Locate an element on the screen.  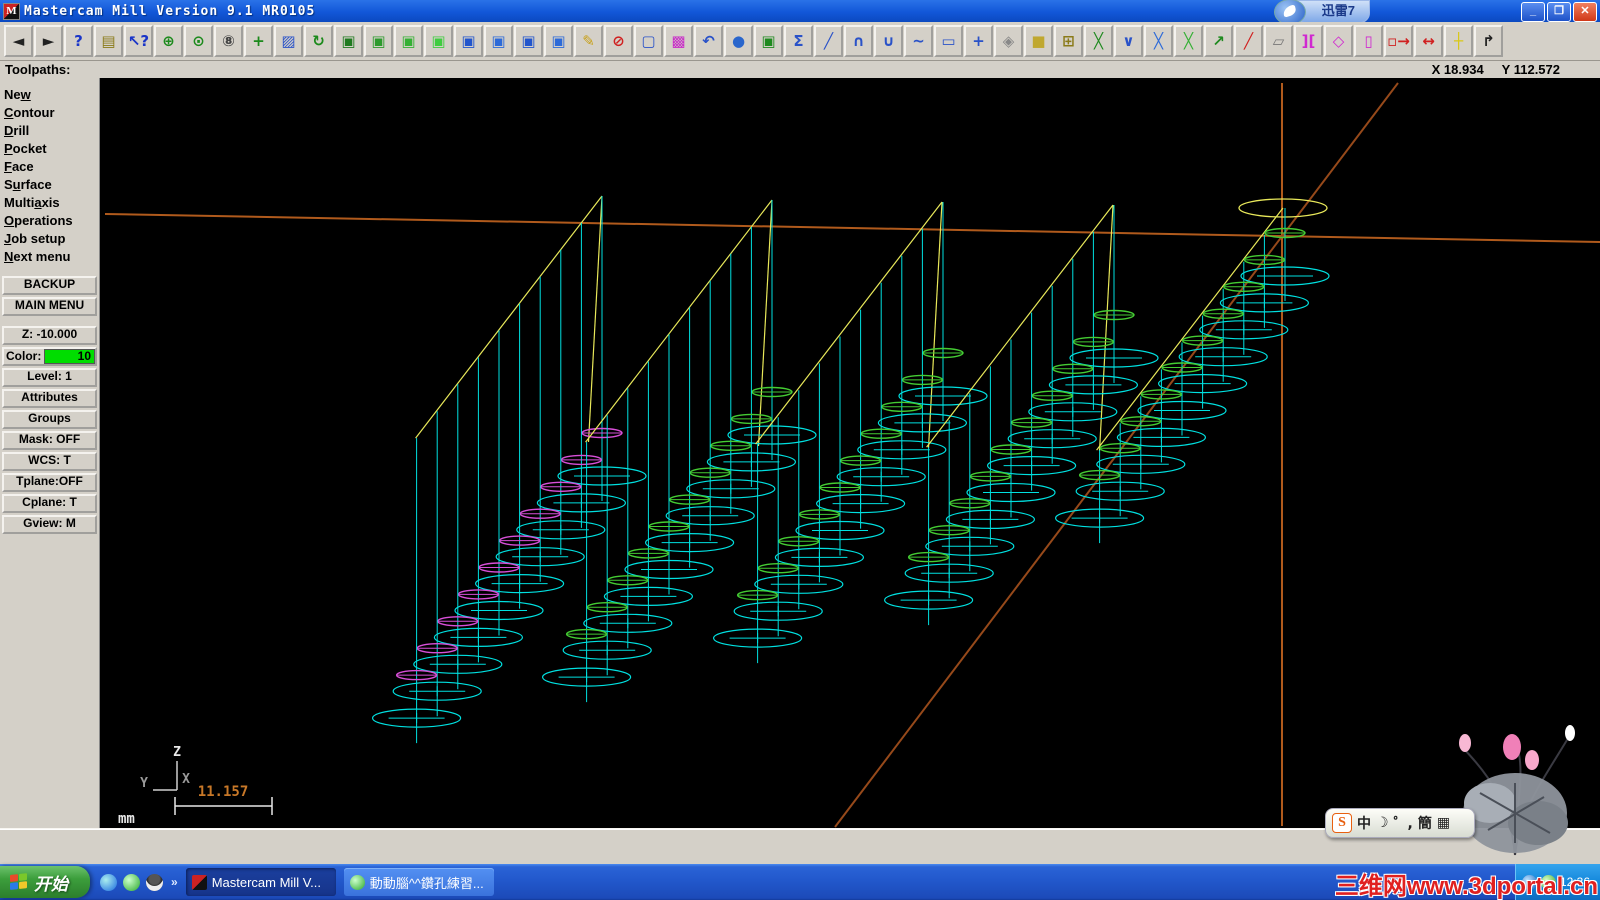
help-icon: ? is located at coordinates (78, 41).